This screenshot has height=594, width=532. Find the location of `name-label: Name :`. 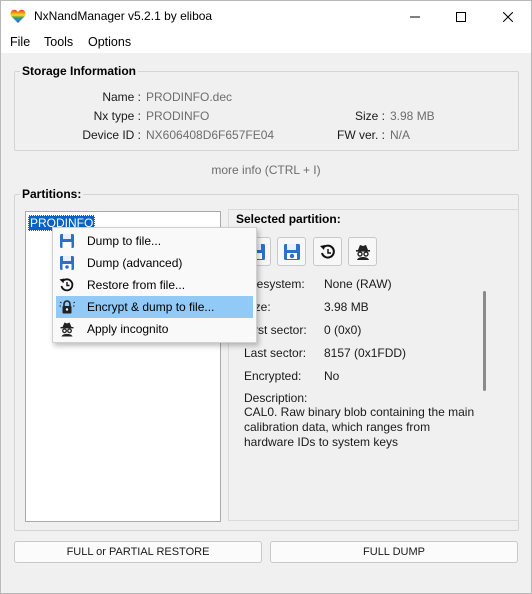

name-label: Name : is located at coordinates (121, 97).